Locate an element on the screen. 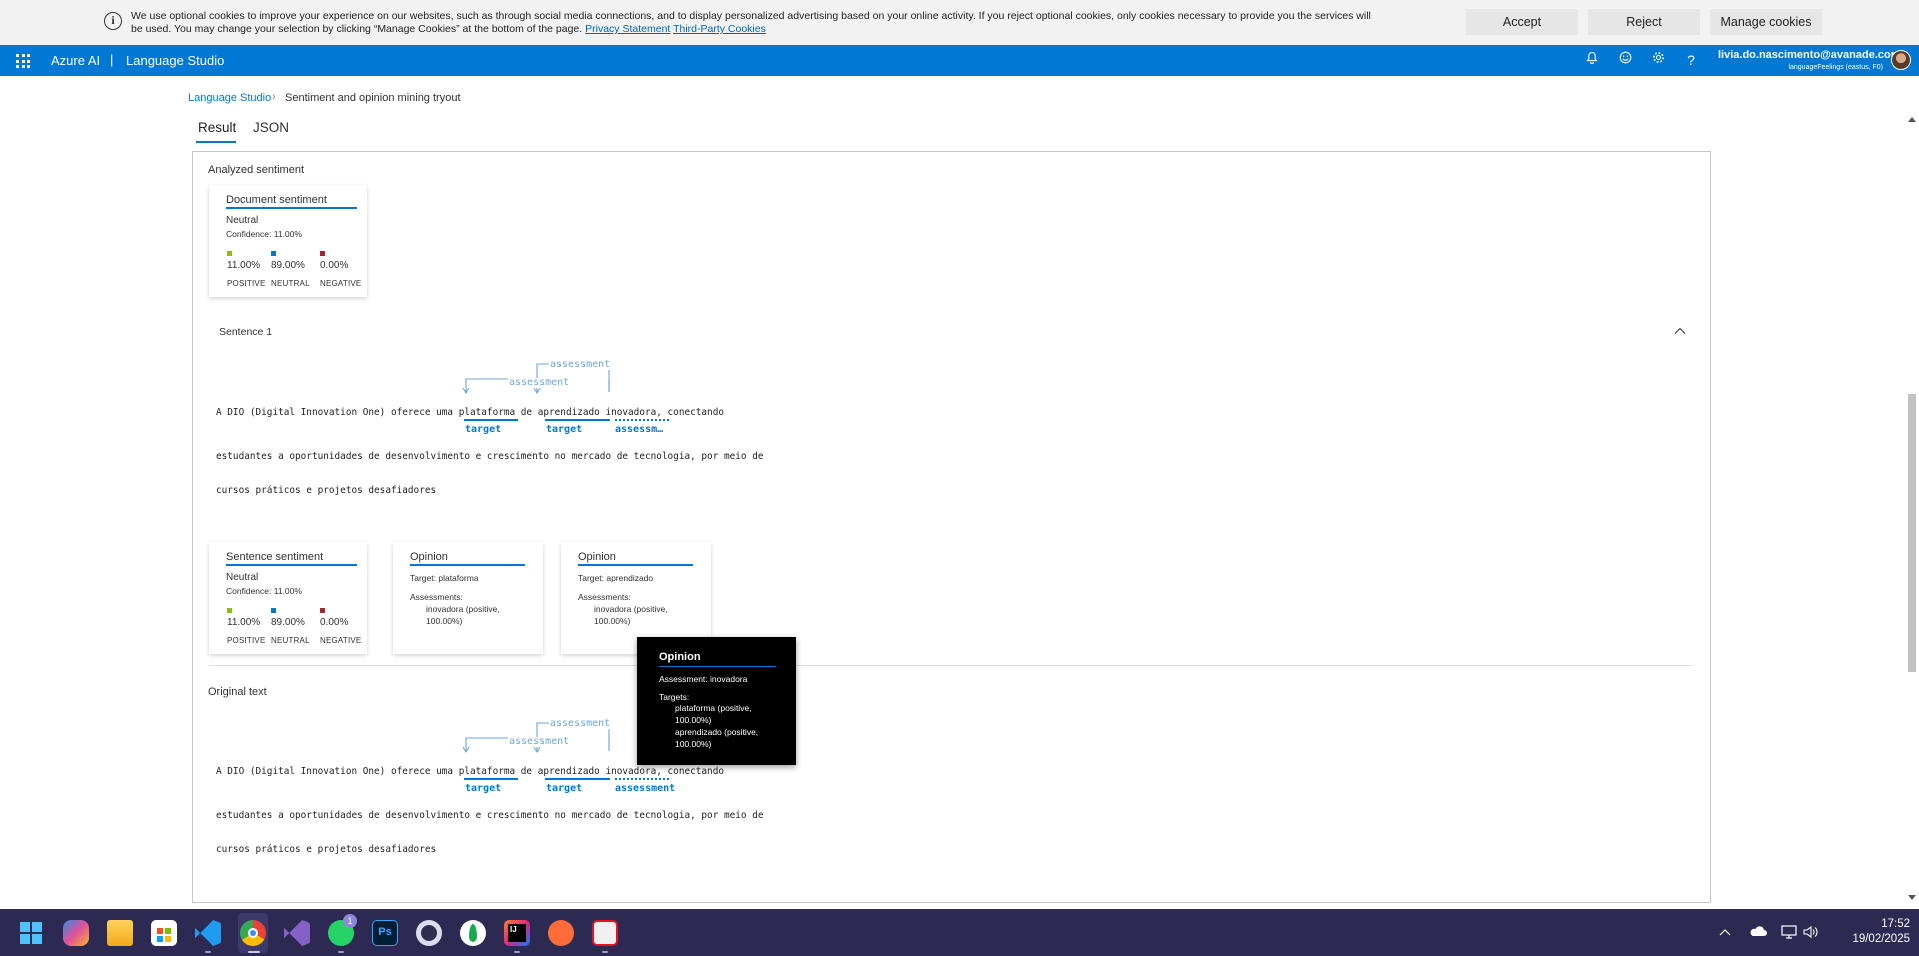 The height and width of the screenshot is (956, 1919). document-sentiment-title: Document sentiment is located at coordinates (276, 200).